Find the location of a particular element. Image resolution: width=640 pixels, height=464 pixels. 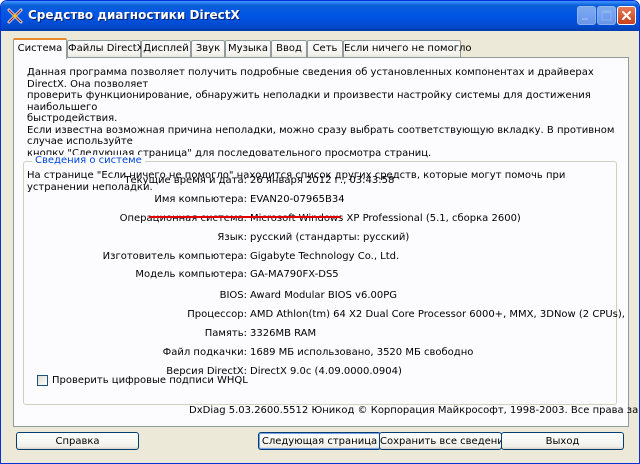

info-label: Язык: is located at coordinates (232, 237).